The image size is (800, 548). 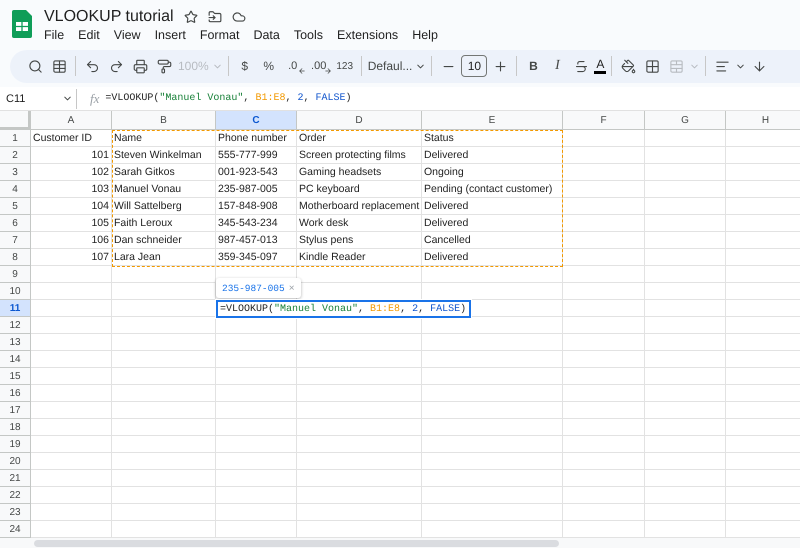 What do you see at coordinates (359, 257) in the screenshot?
I see `table-cell: Kindle Reader` at bounding box center [359, 257].